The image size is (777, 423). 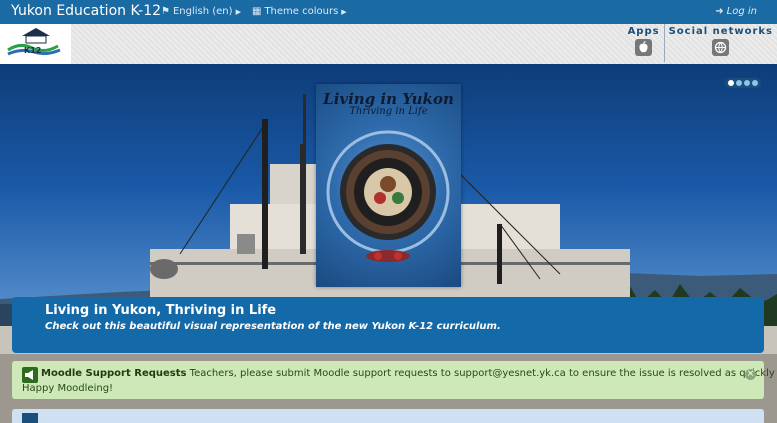 I want to click on svg-text: K12, so click(x=32, y=50).